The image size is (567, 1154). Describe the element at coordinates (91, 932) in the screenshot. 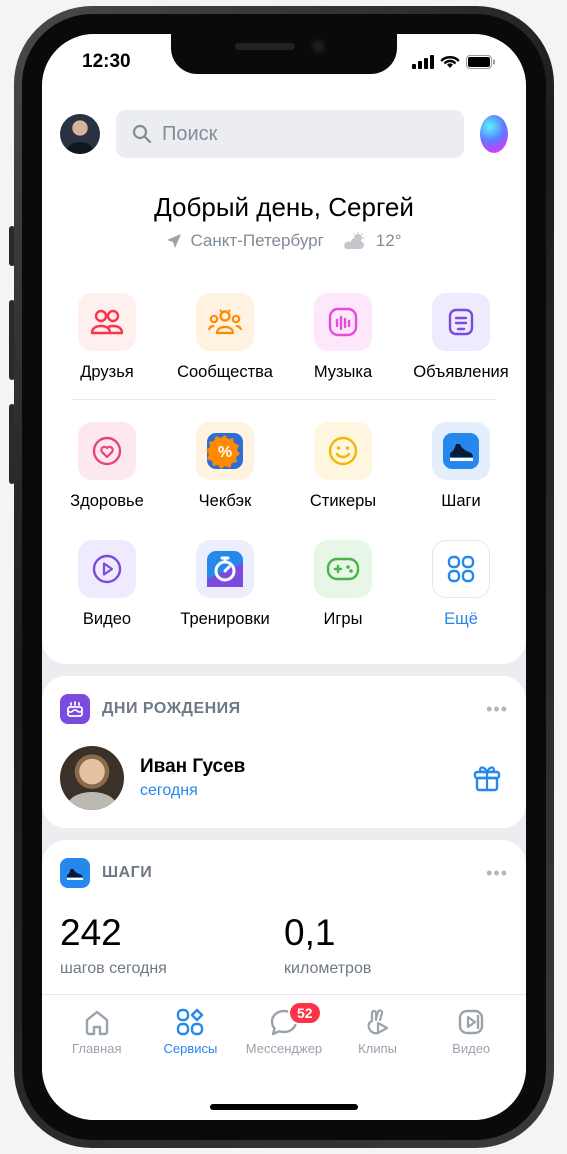

I see `steps-count: 242` at that location.